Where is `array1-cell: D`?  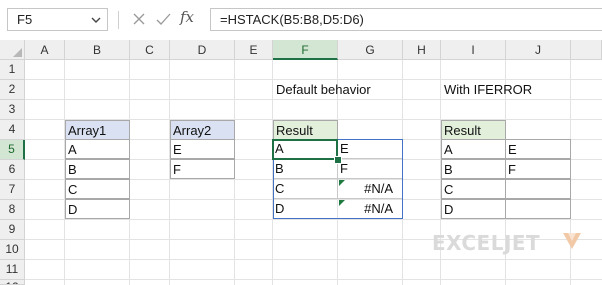
array1-cell: D is located at coordinates (97, 209).